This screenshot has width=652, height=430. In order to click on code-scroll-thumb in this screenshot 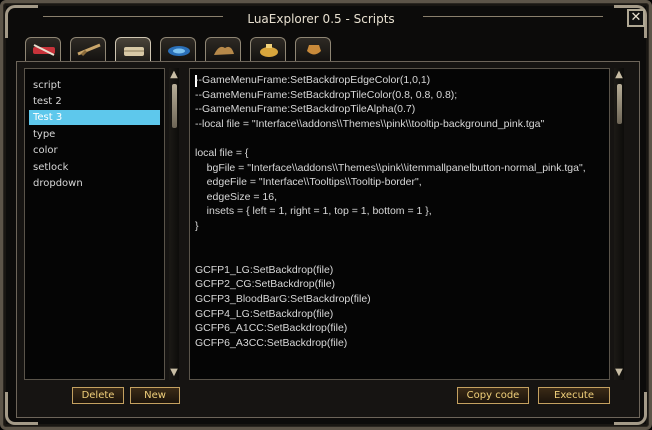, I will do `click(619, 104)`.